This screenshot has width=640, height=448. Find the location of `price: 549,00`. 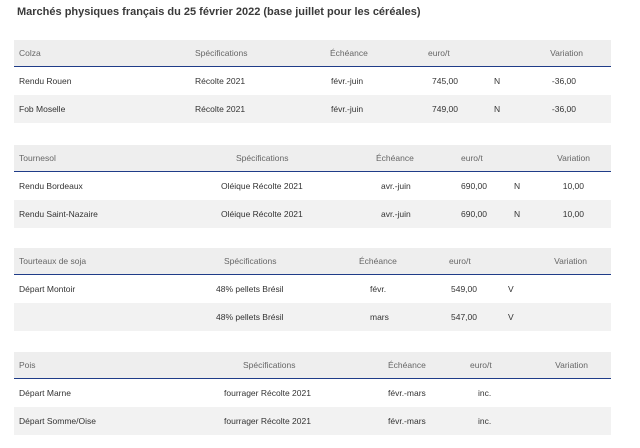

price: 549,00 is located at coordinates (464, 289).